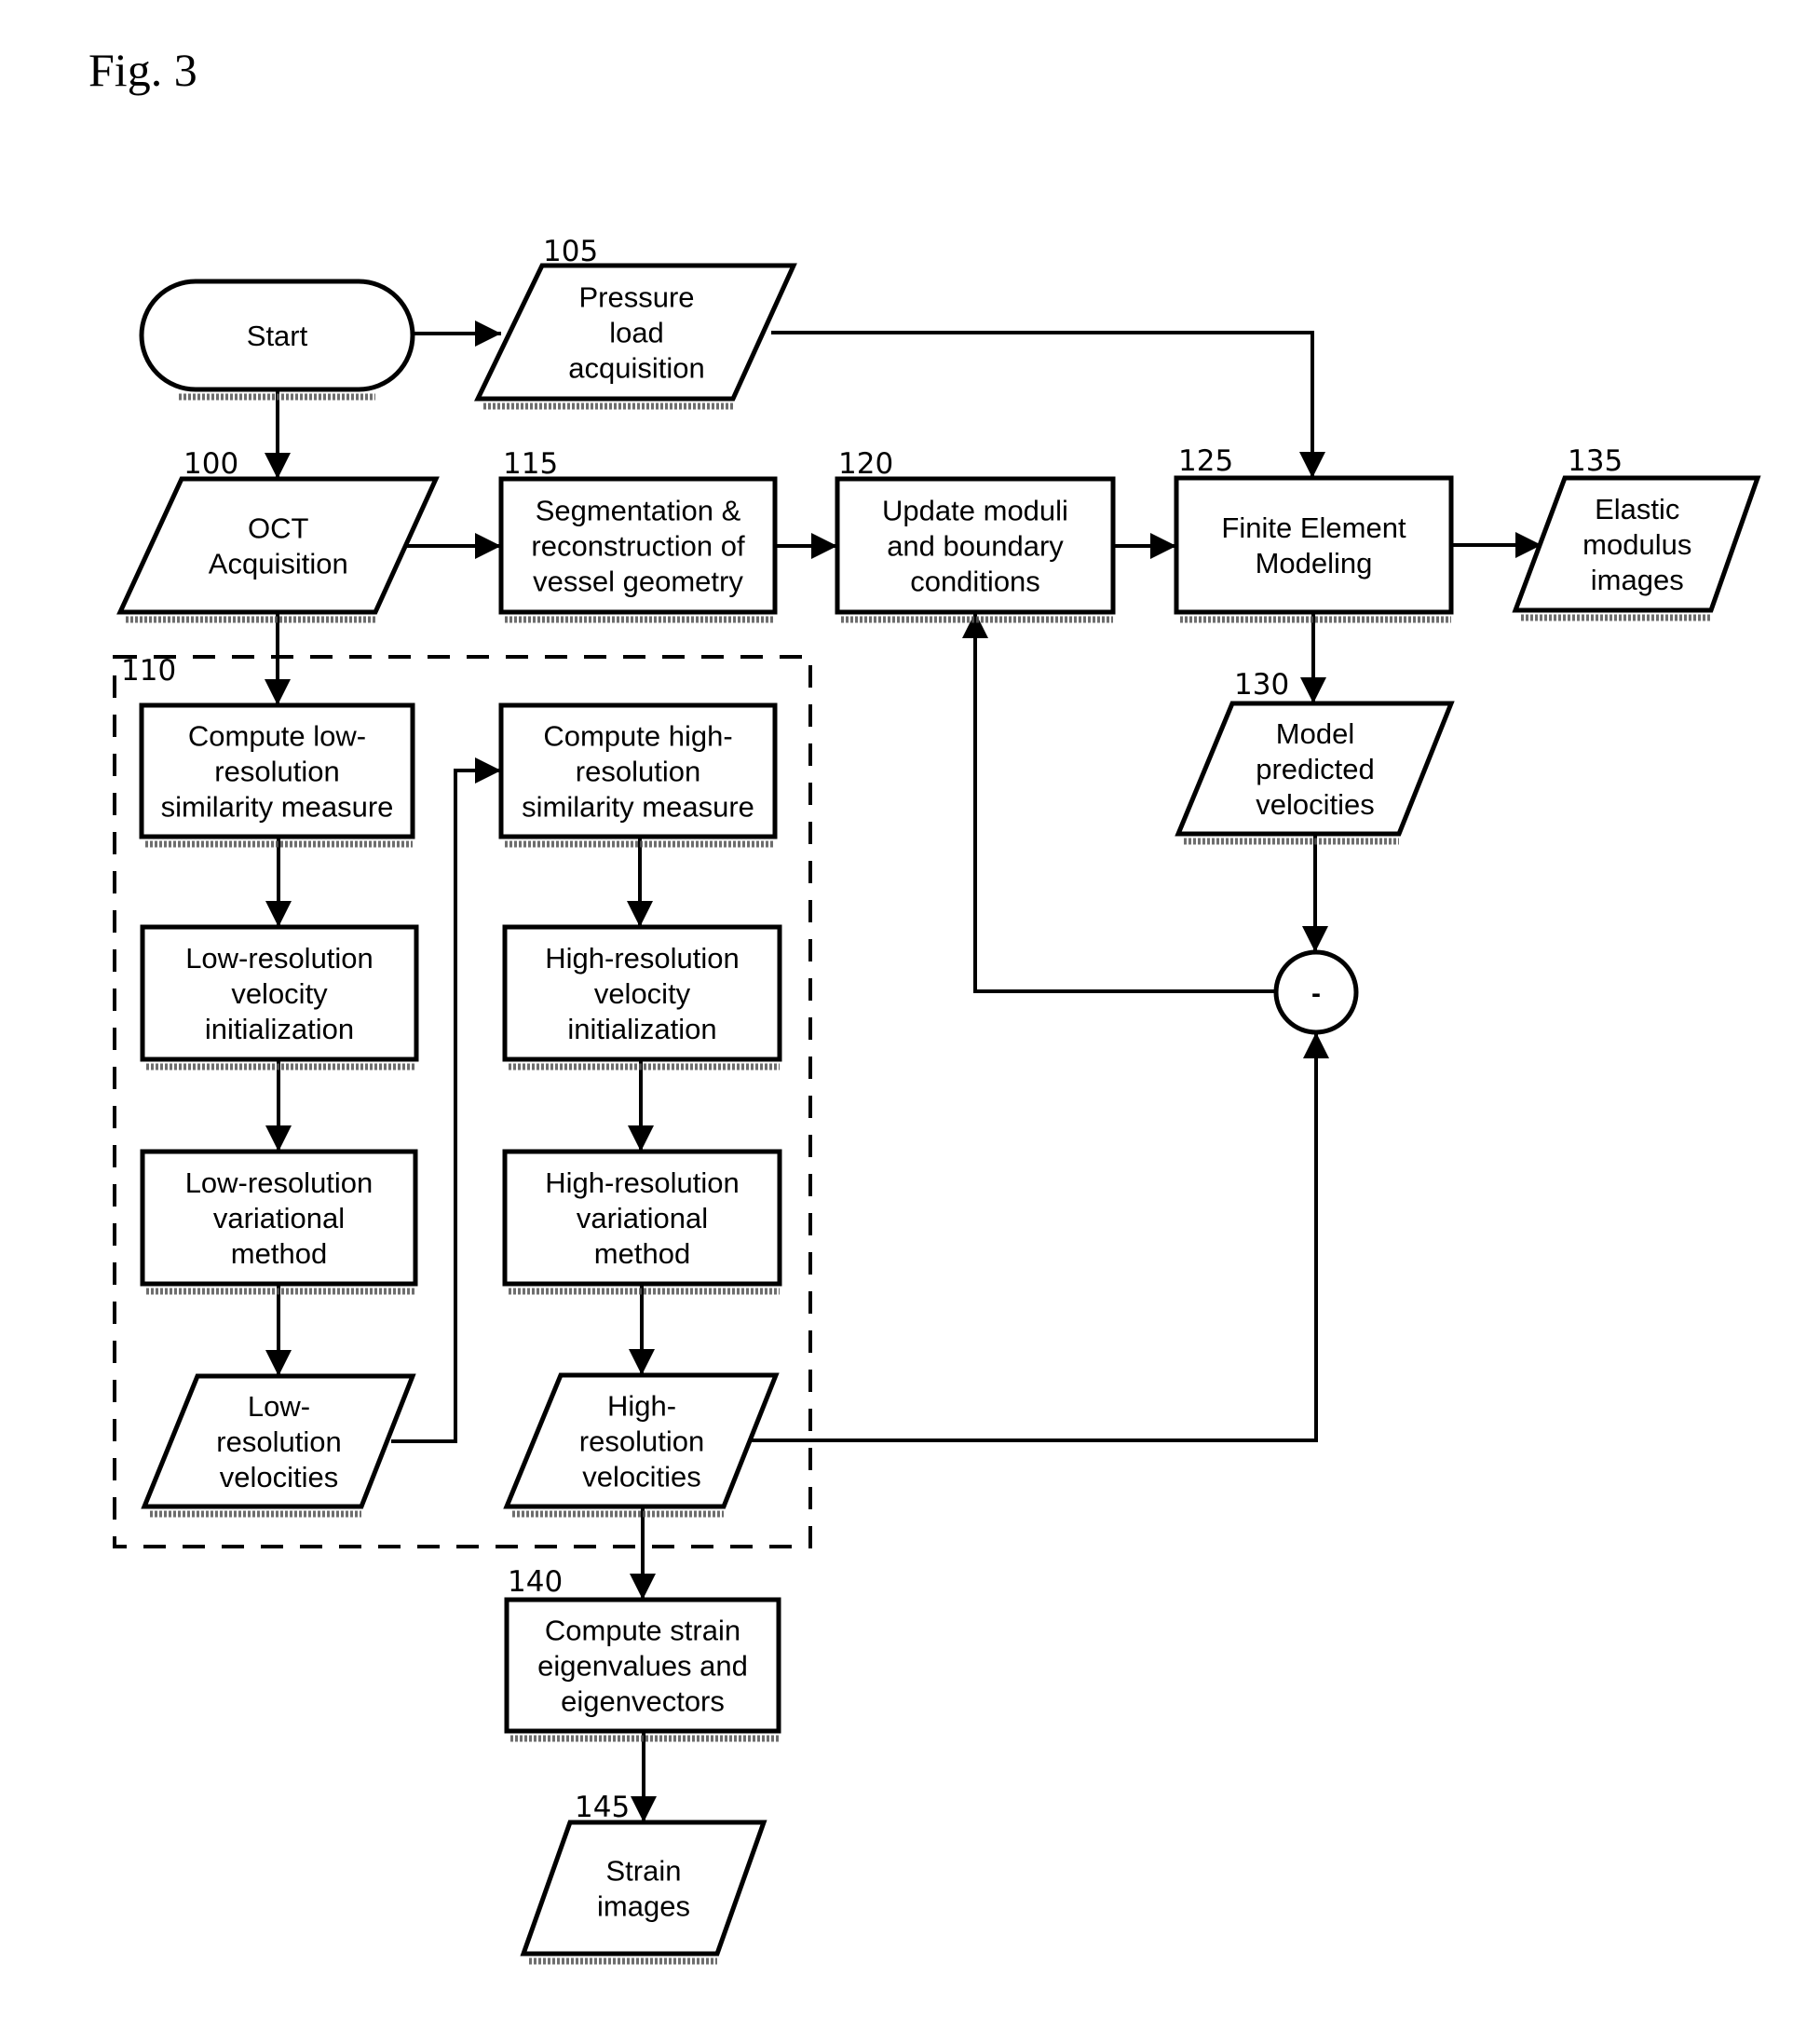  What do you see at coordinates (278, 528) in the screenshot?
I see `node-label-line: OCT` at bounding box center [278, 528].